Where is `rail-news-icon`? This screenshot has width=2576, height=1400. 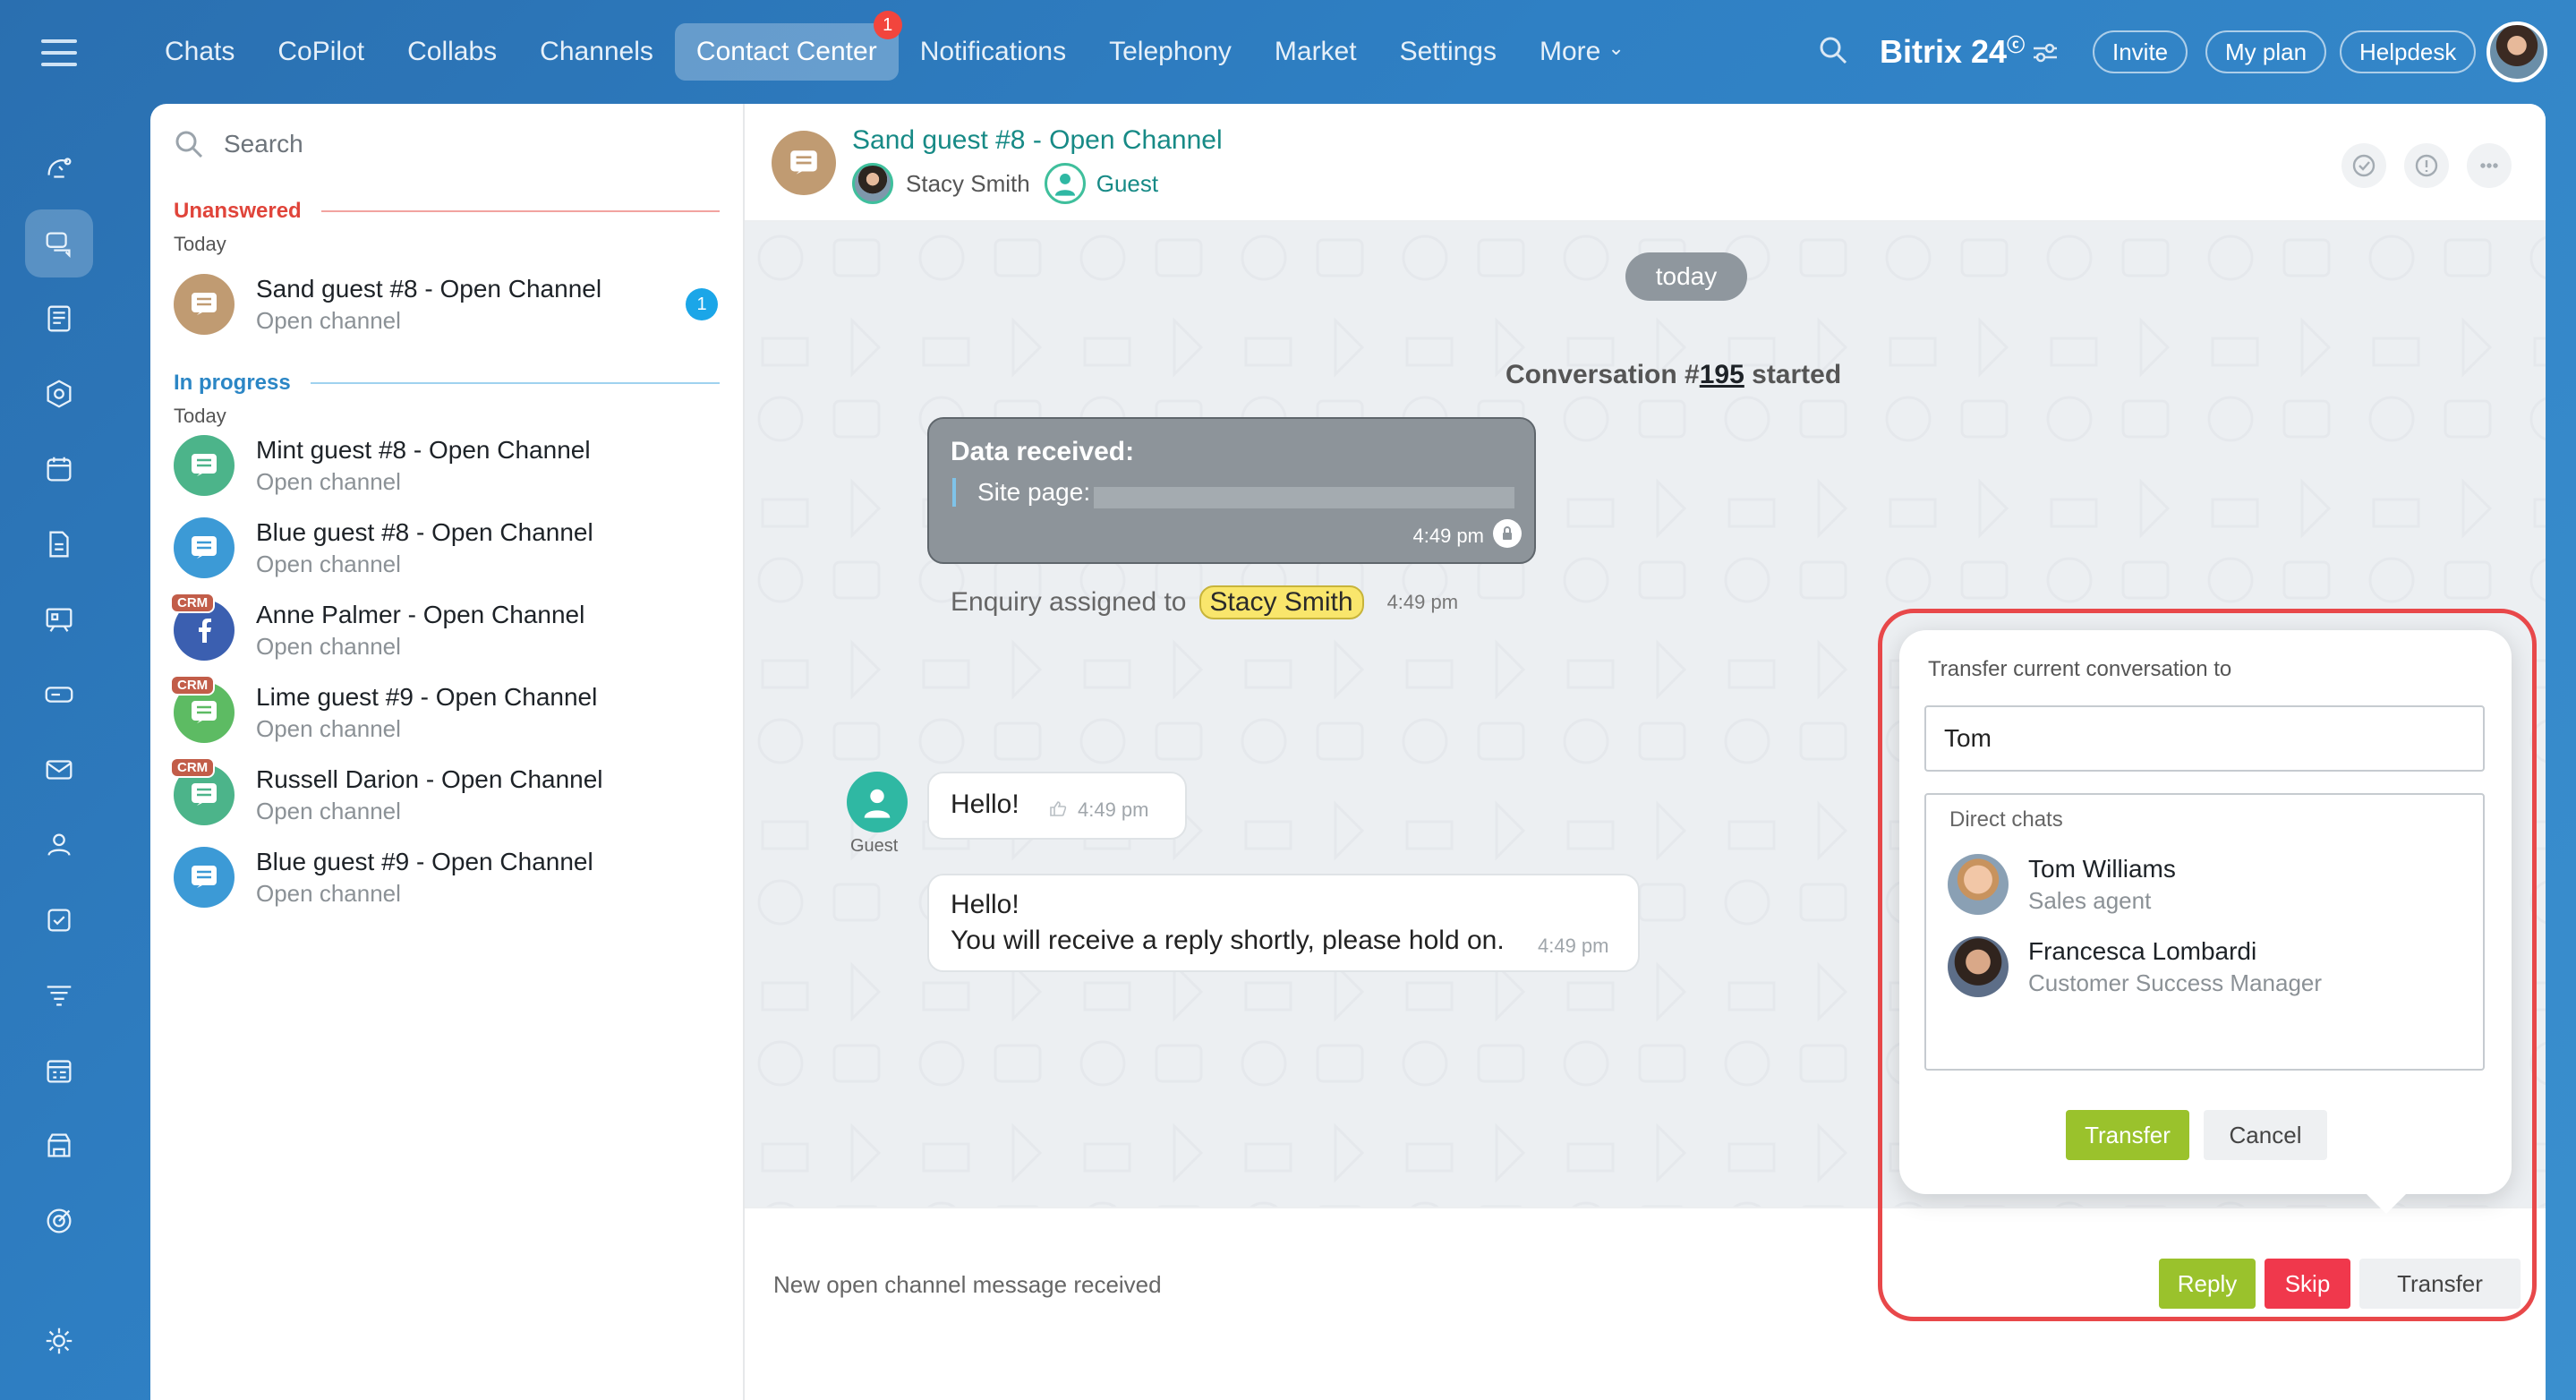 rail-news-icon is located at coordinates (59, 319).